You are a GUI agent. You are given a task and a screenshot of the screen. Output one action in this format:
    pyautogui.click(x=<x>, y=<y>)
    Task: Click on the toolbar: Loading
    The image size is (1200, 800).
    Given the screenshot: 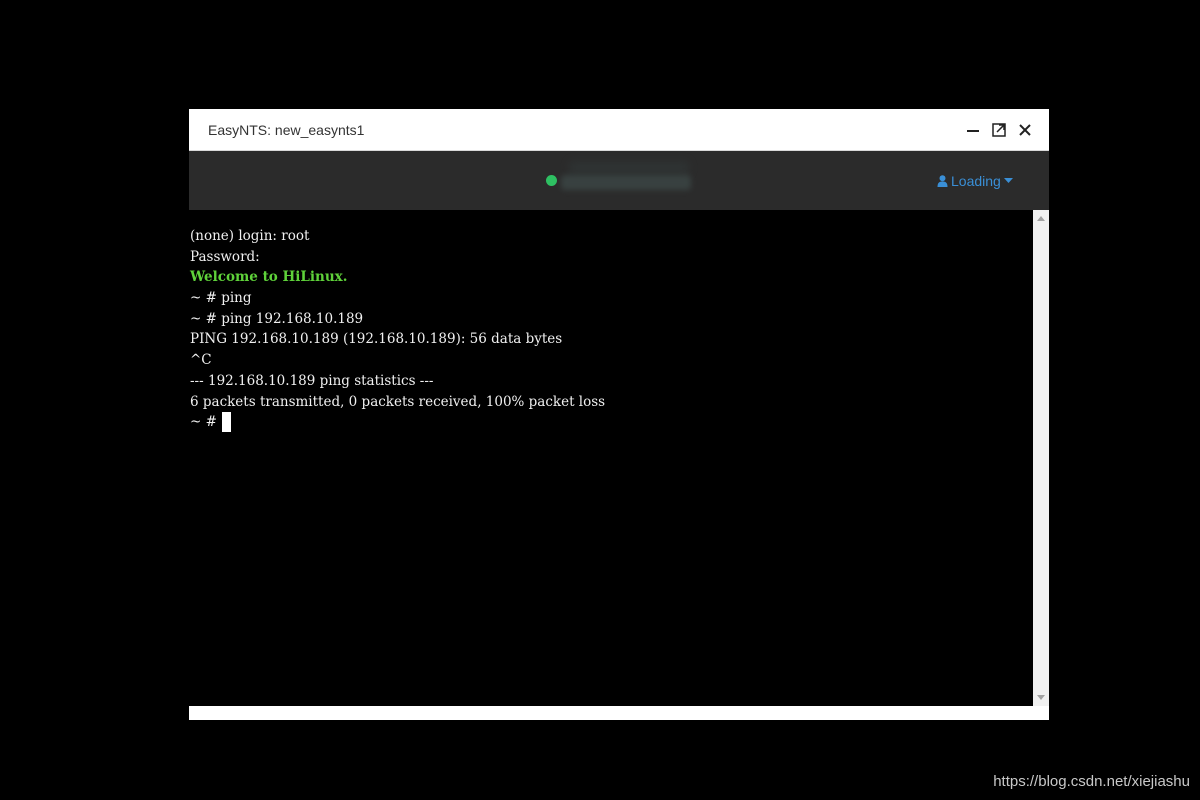 What is the action you would take?
    pyautogui.click(x=619, y=180)
    